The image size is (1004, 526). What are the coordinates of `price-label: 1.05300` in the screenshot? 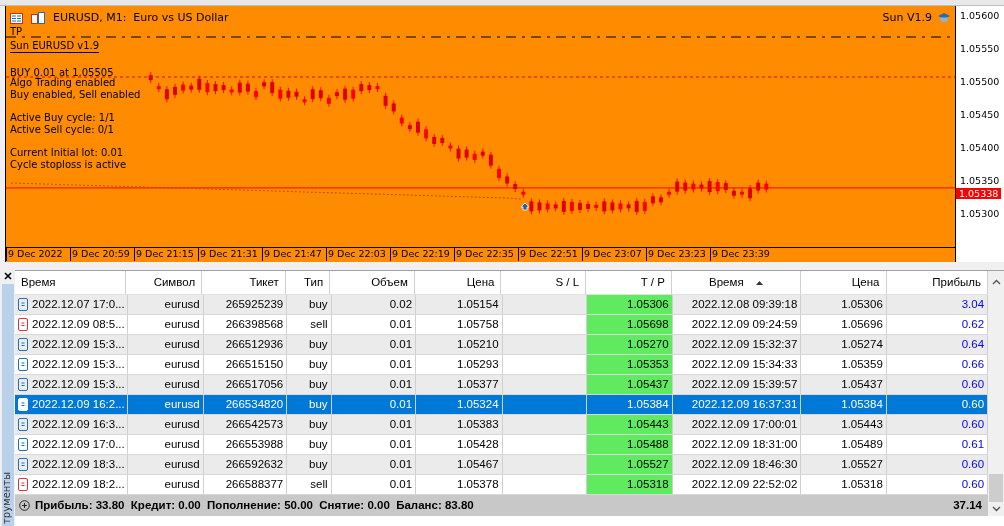 It's located at (980, 213).